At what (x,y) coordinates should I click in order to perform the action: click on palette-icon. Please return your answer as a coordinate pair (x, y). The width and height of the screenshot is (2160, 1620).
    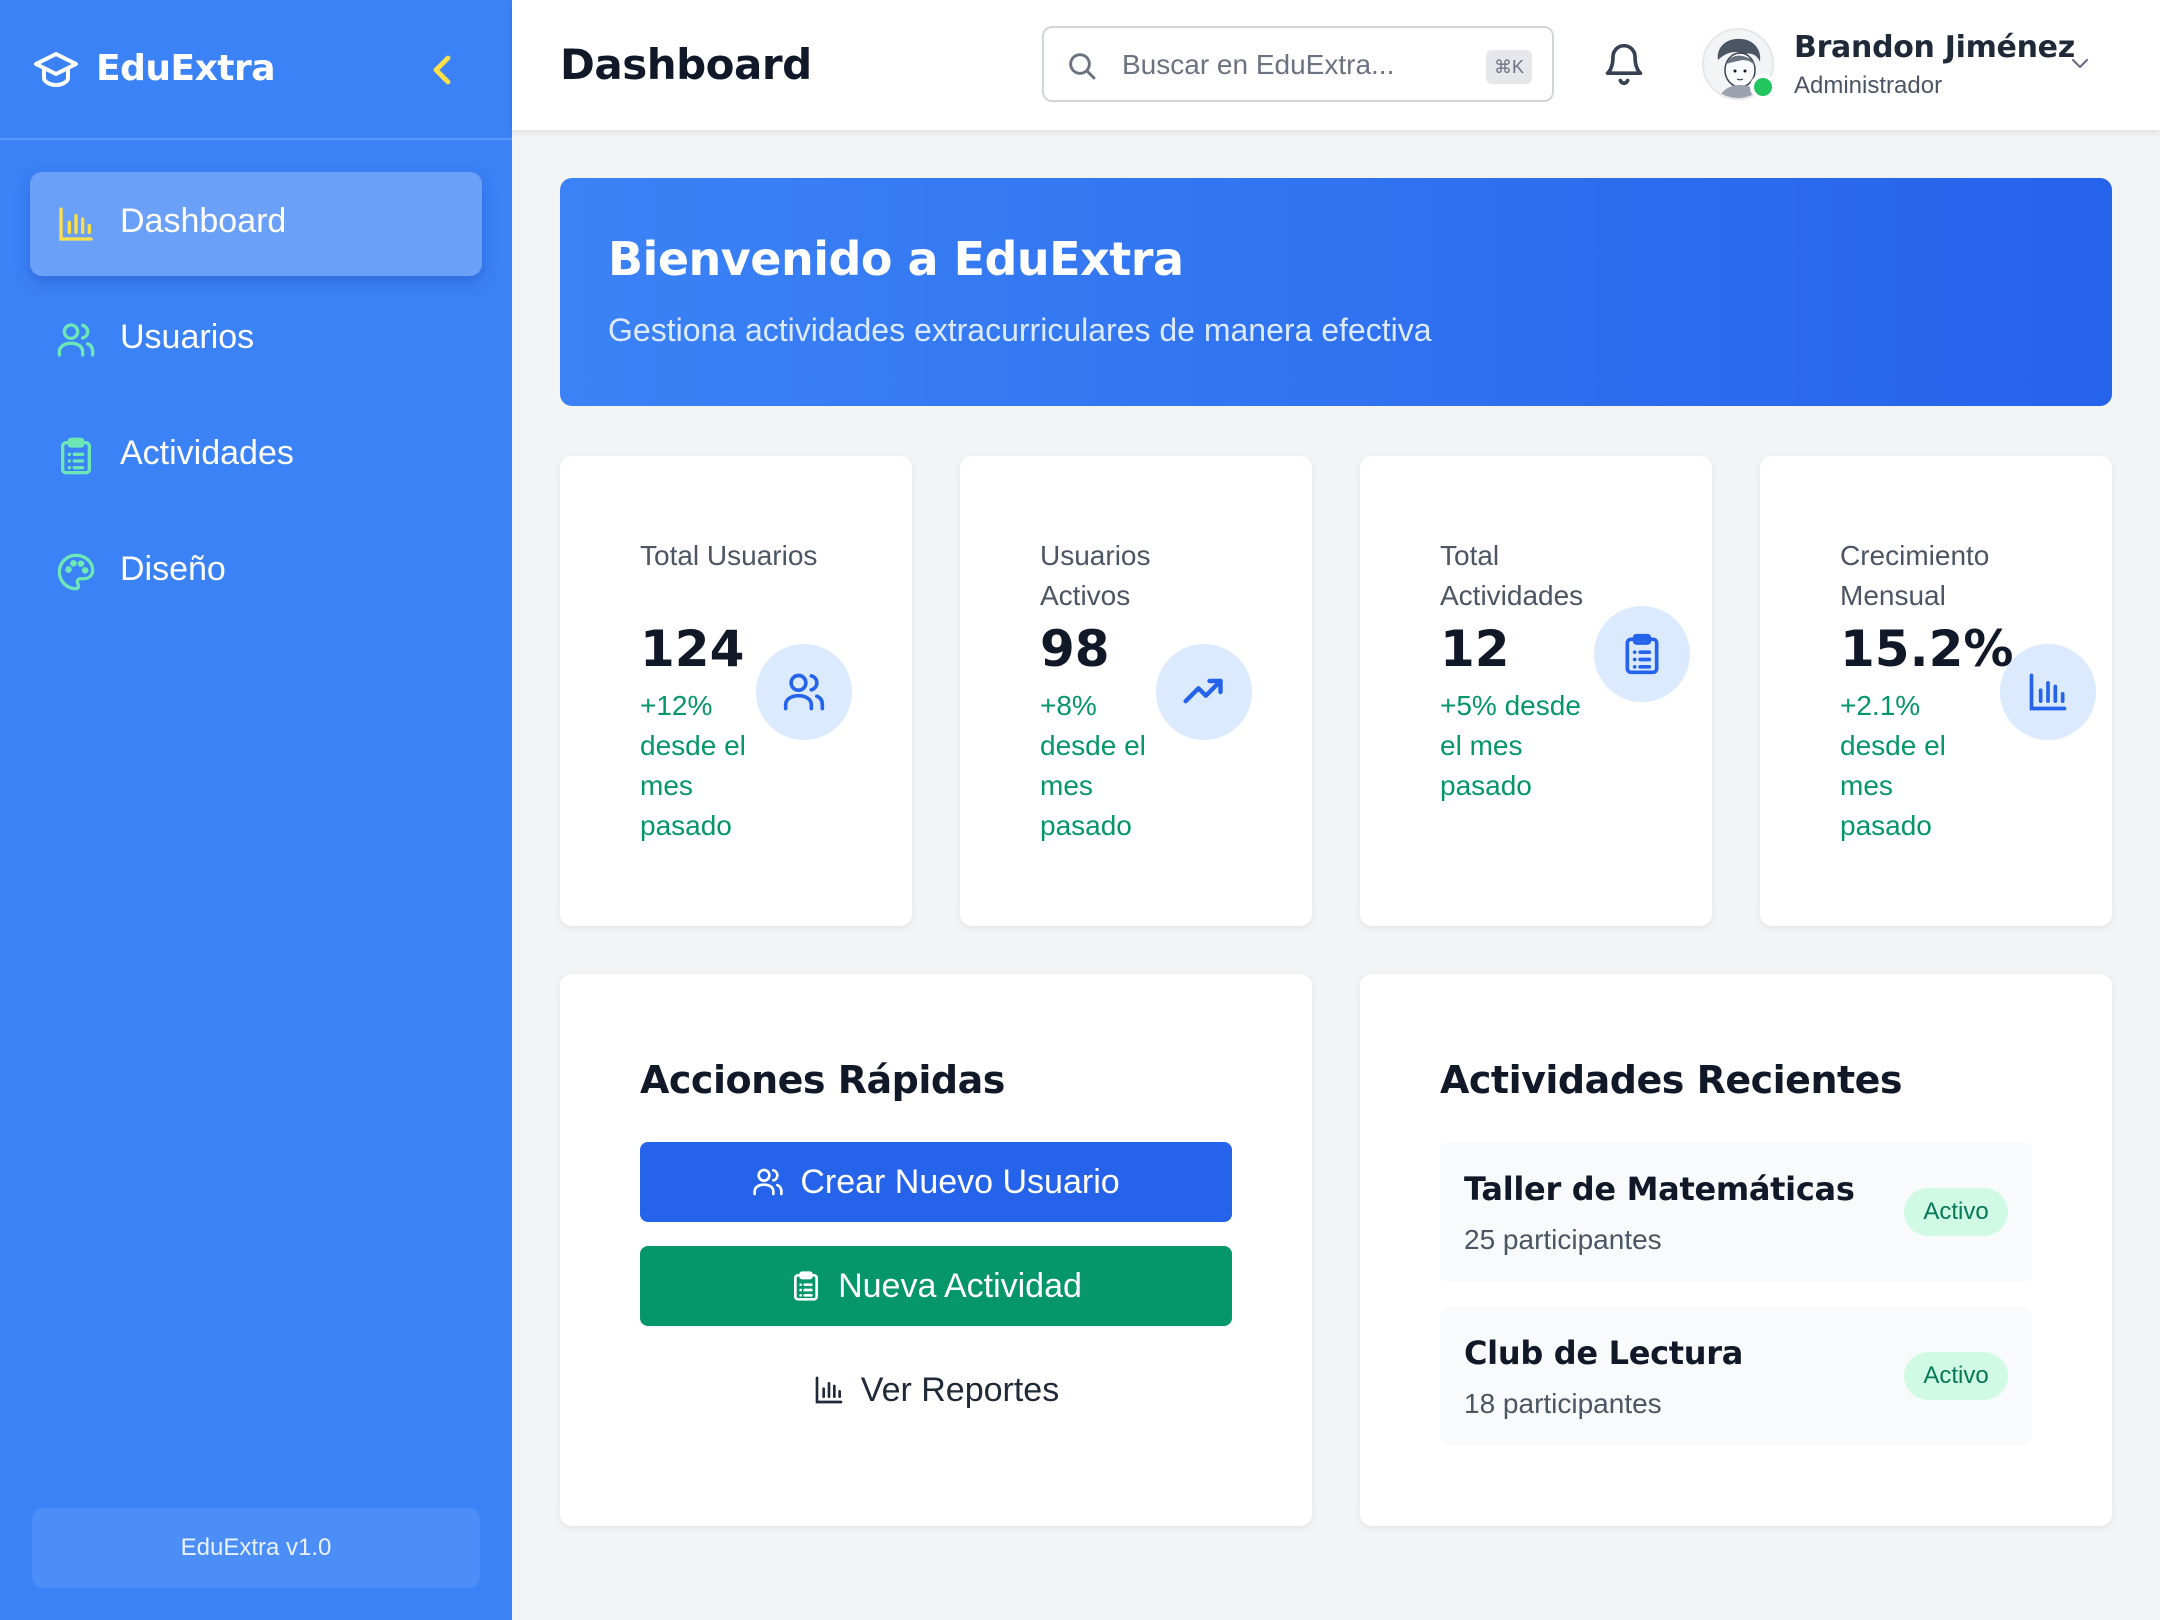
    Looking at the image, I should click on (76, 572).